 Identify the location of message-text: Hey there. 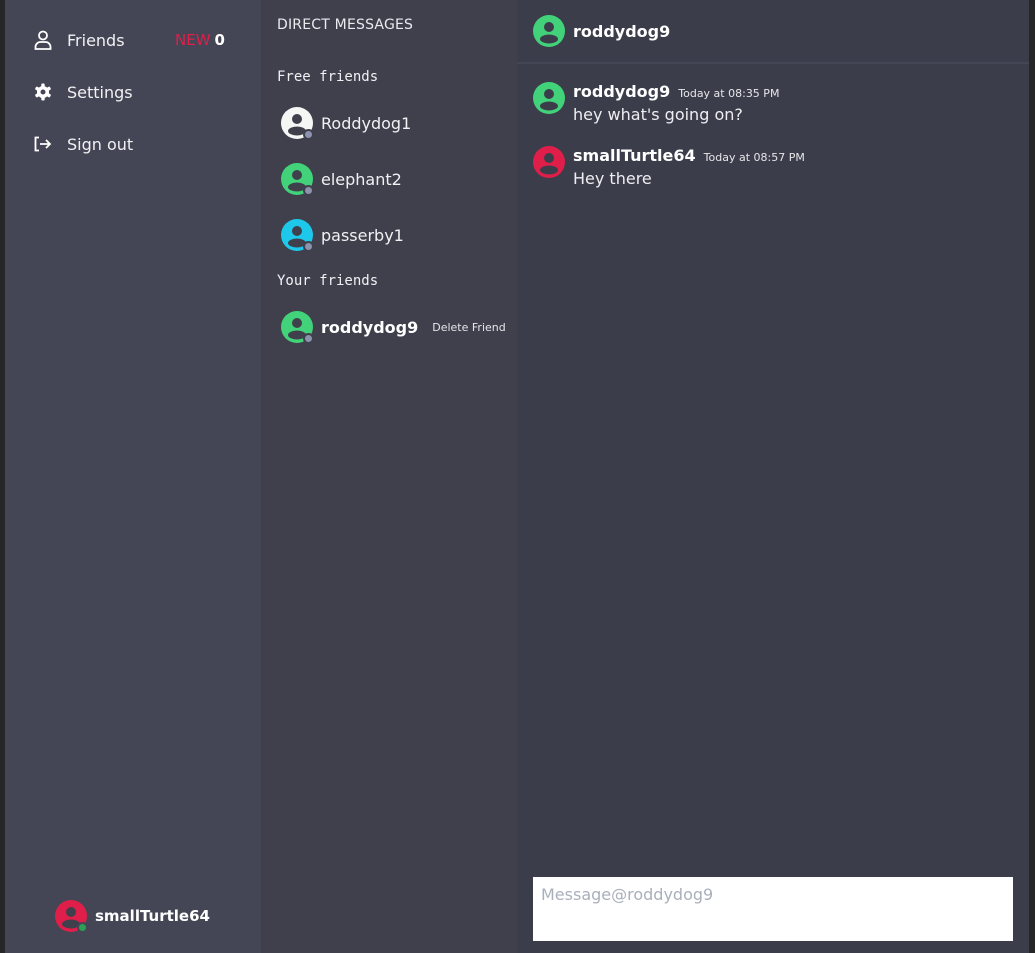
(612, 178).